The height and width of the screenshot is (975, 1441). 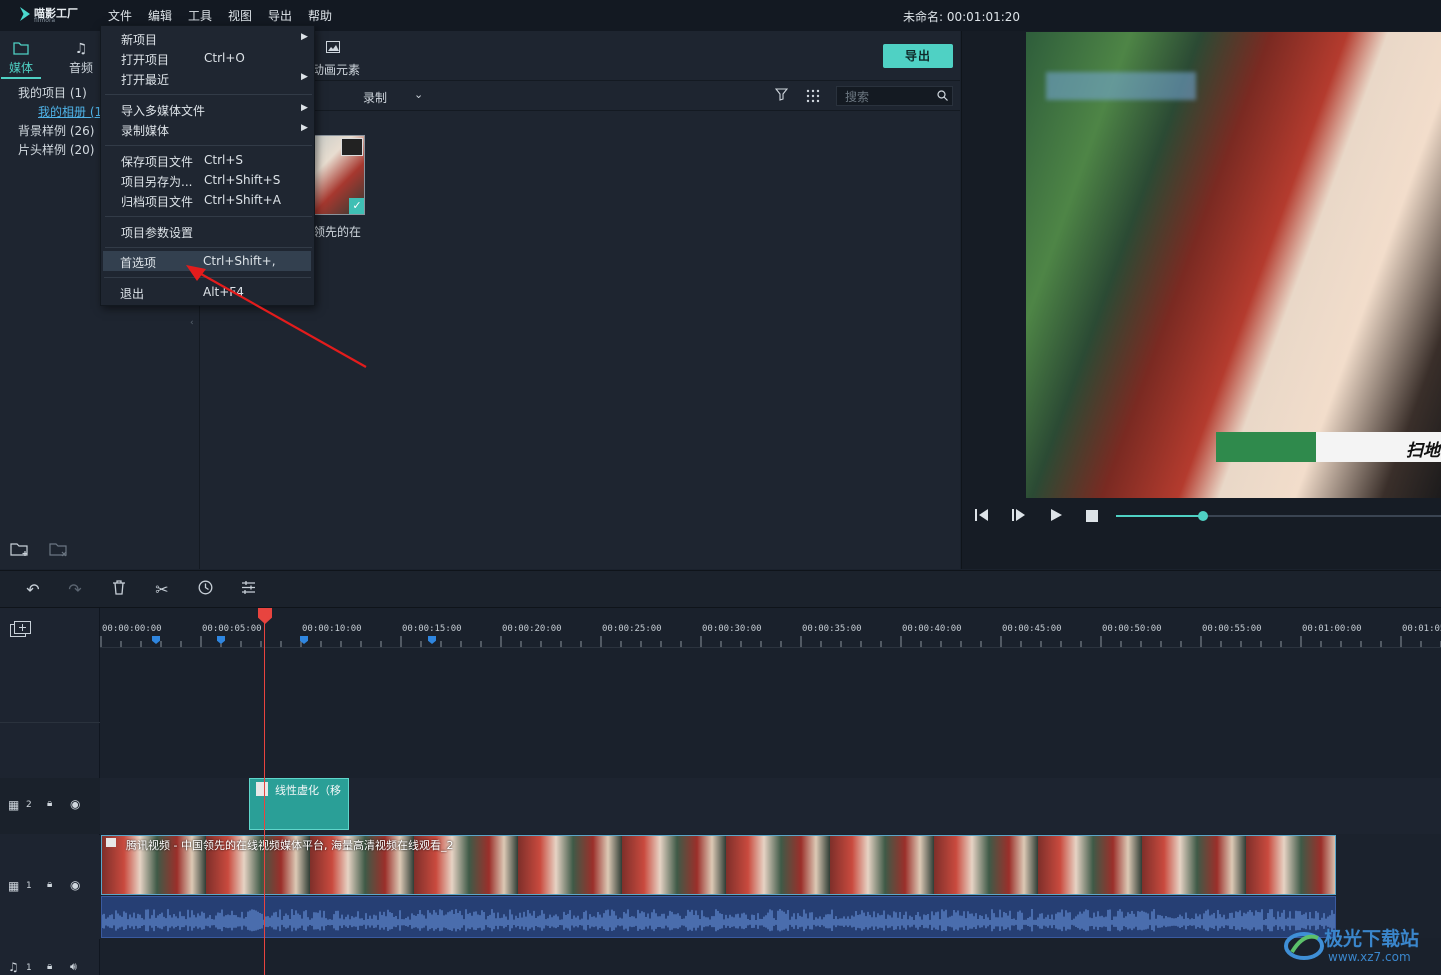 What do you see at coordinates (932, 629) in the screenshot?
I see `ruler-label: 00:00:40:00` at bounding box center [932, 629].